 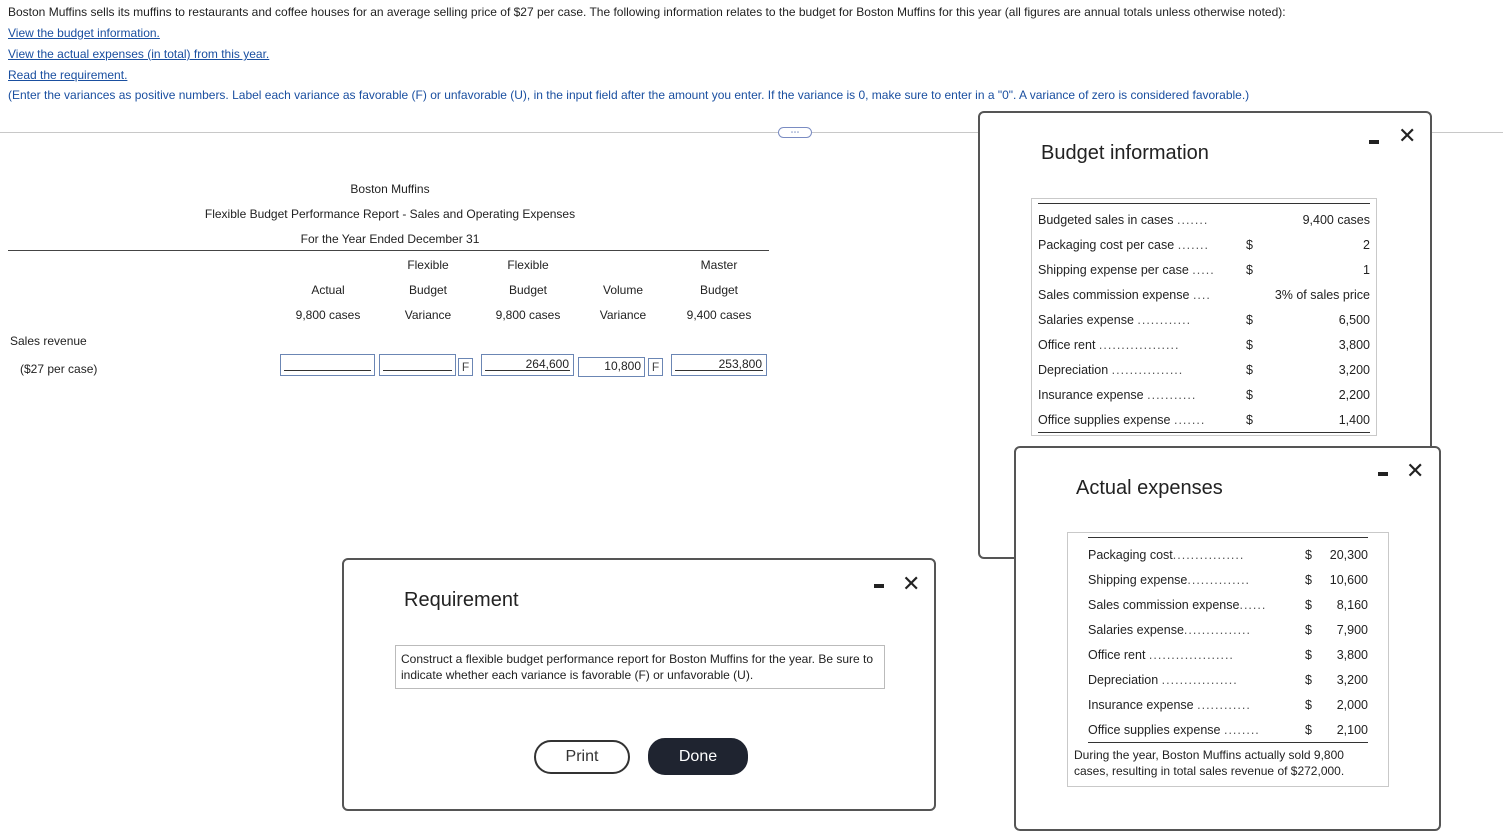 I want to click on flex-variance-input, so click(x=417, y=365).